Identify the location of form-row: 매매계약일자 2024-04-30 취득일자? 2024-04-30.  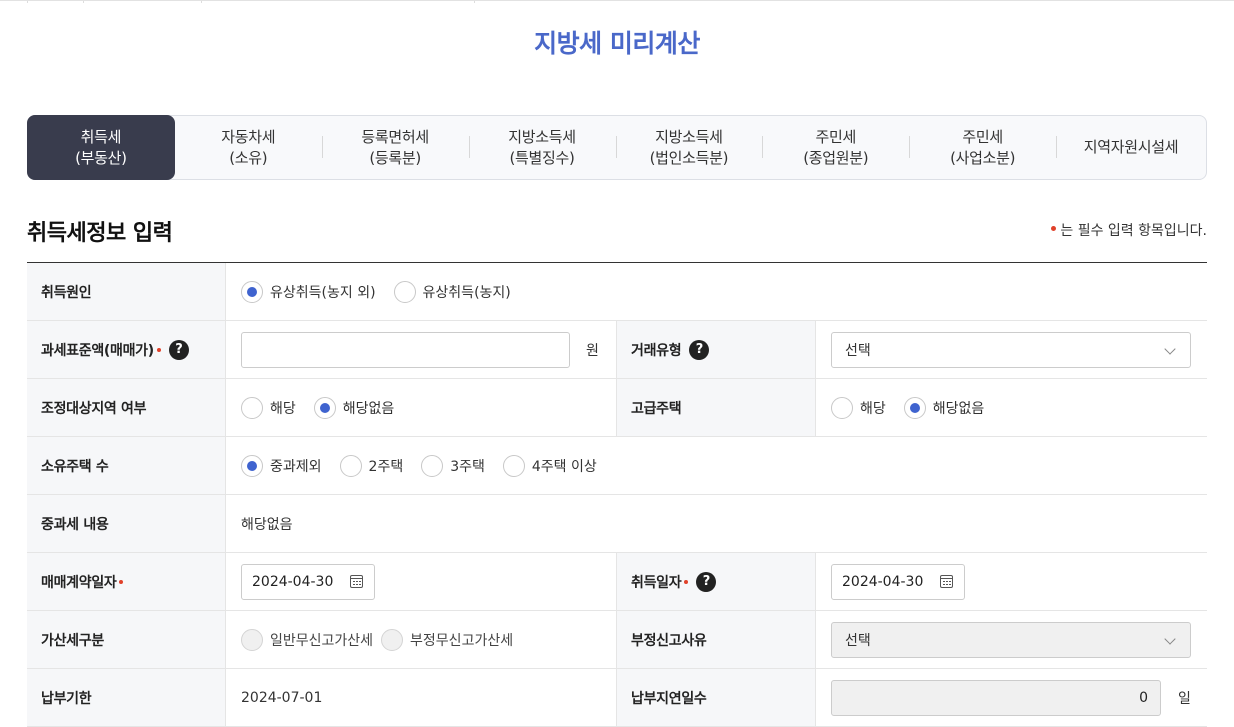
(617, 582).